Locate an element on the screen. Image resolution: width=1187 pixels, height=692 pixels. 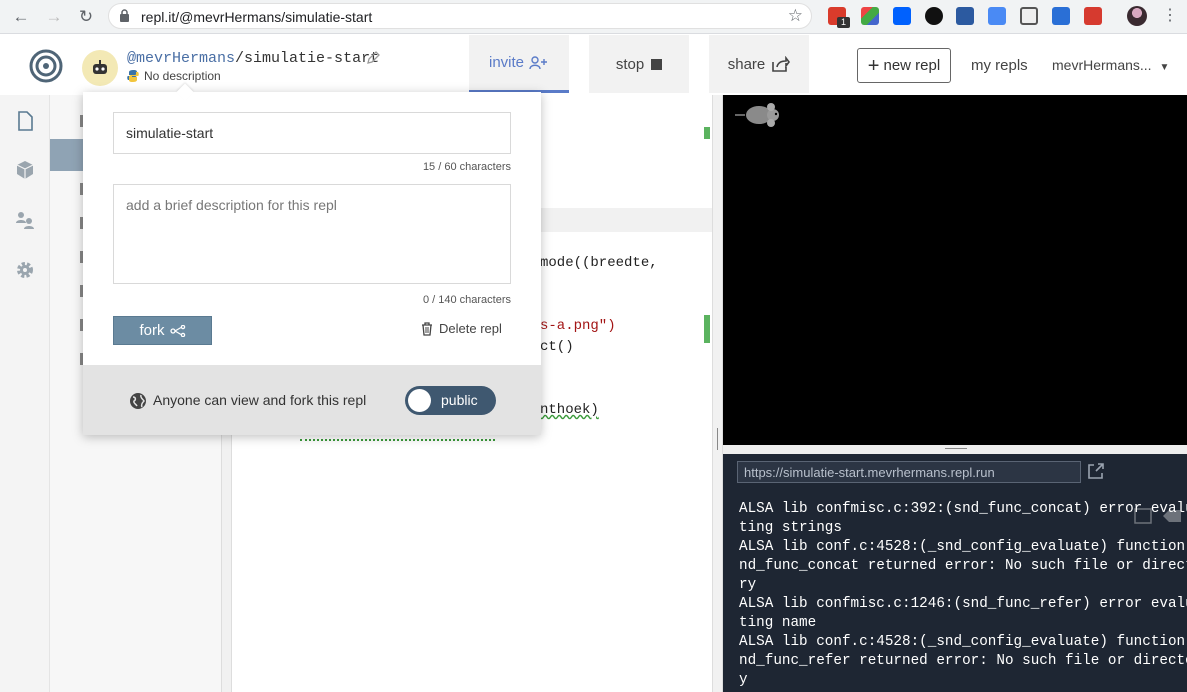
code-line: ct() is located at coordinates (557, 347).